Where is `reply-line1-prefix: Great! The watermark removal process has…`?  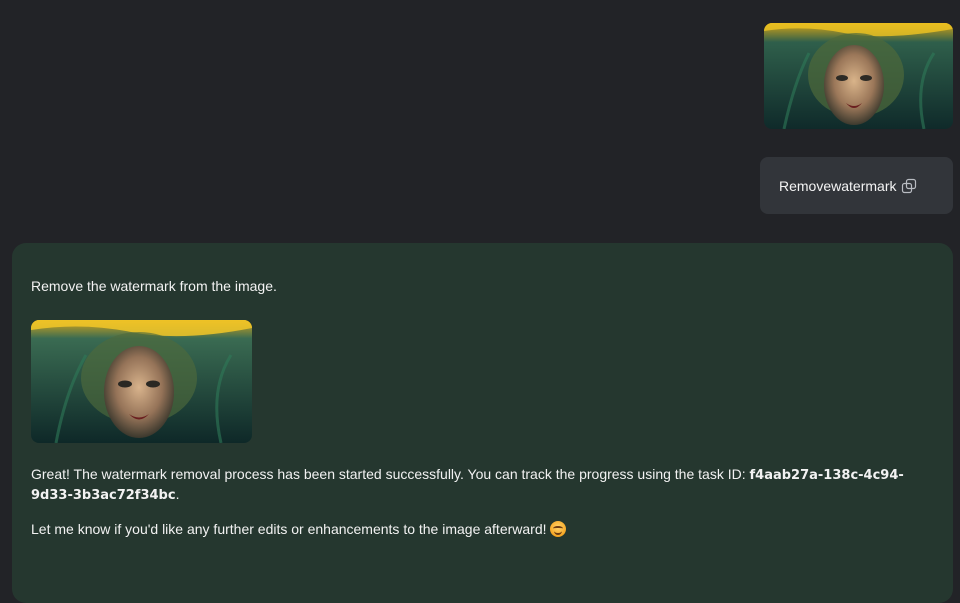 reply-line1-prefix: Great! The watermark removal process has… is located at coordinates (390, 474).